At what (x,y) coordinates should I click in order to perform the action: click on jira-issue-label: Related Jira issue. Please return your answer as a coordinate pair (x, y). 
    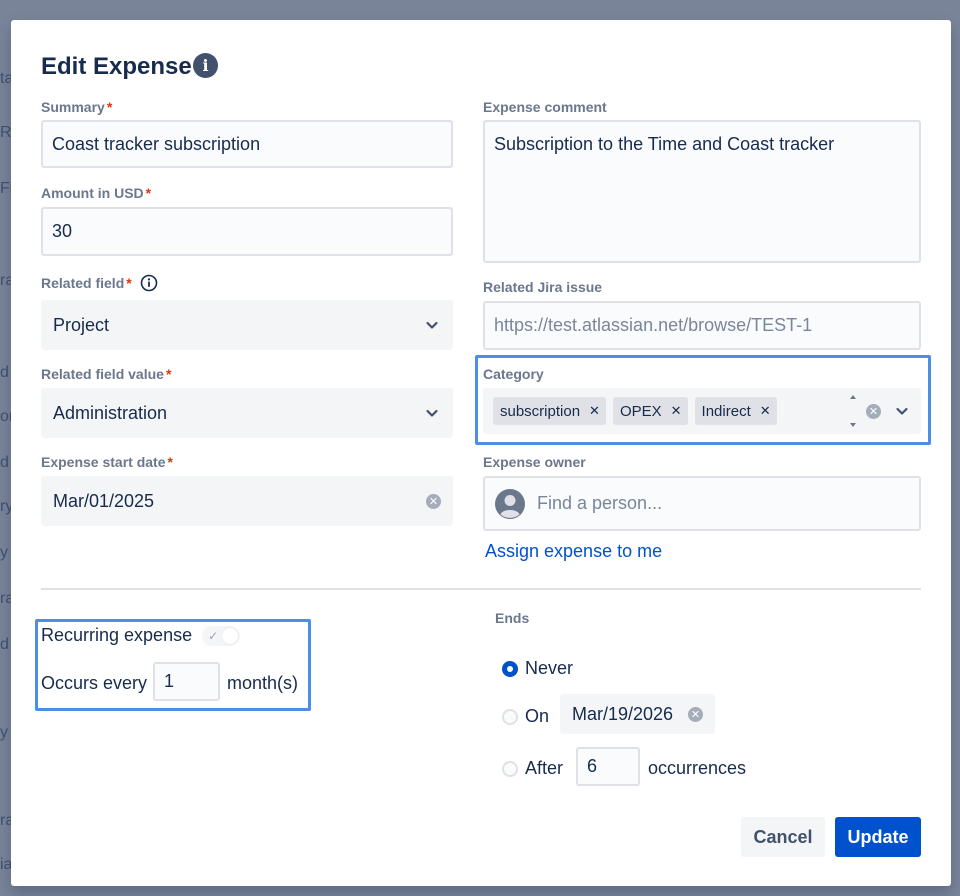
    Looking at the image, I should click on (543, 287).